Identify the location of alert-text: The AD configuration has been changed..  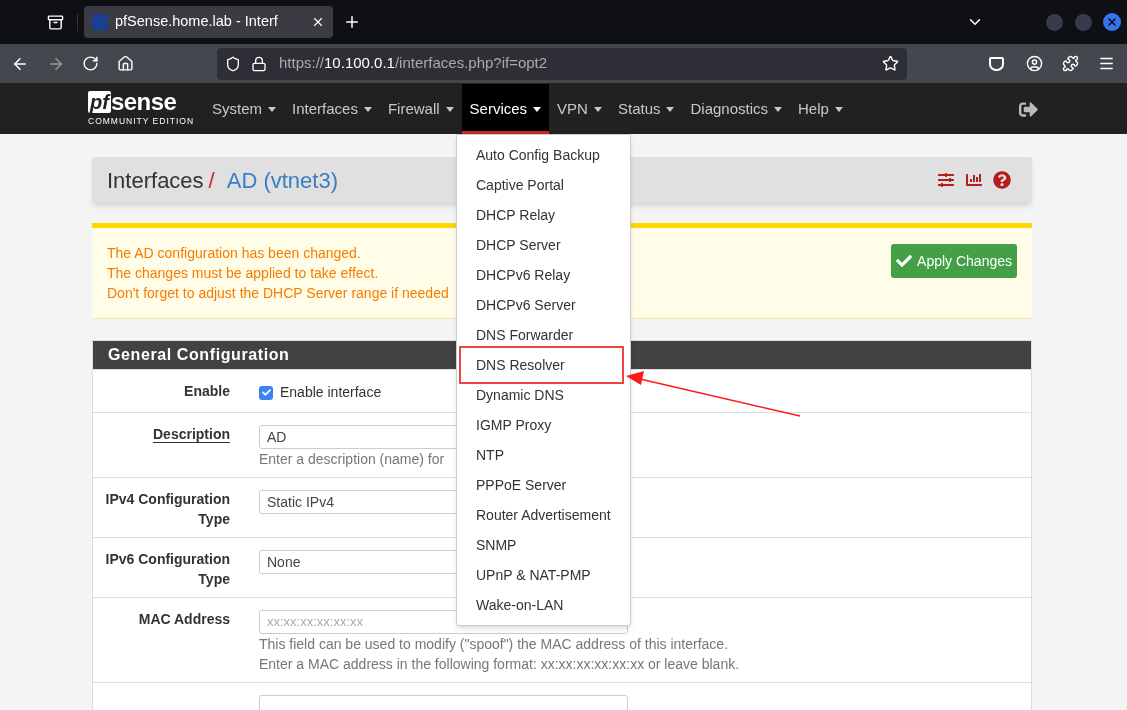
(234, 253).